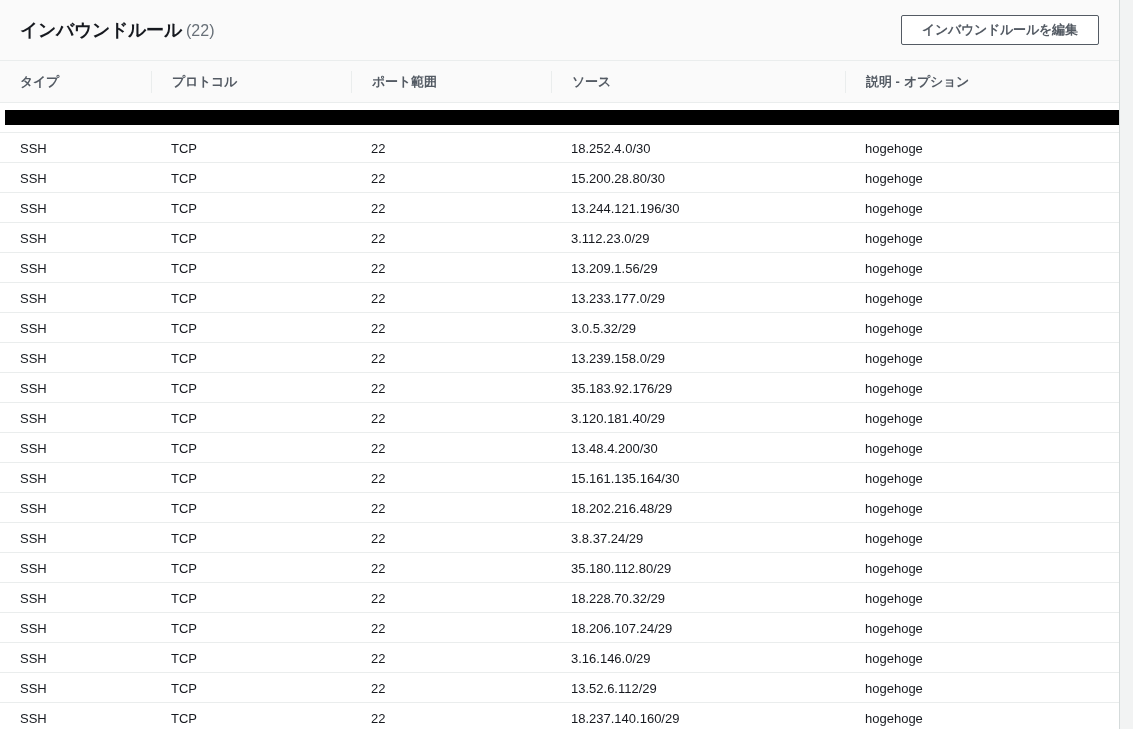  I want to click on table-cell: 18.252.4.0/30, so click(611, 148).